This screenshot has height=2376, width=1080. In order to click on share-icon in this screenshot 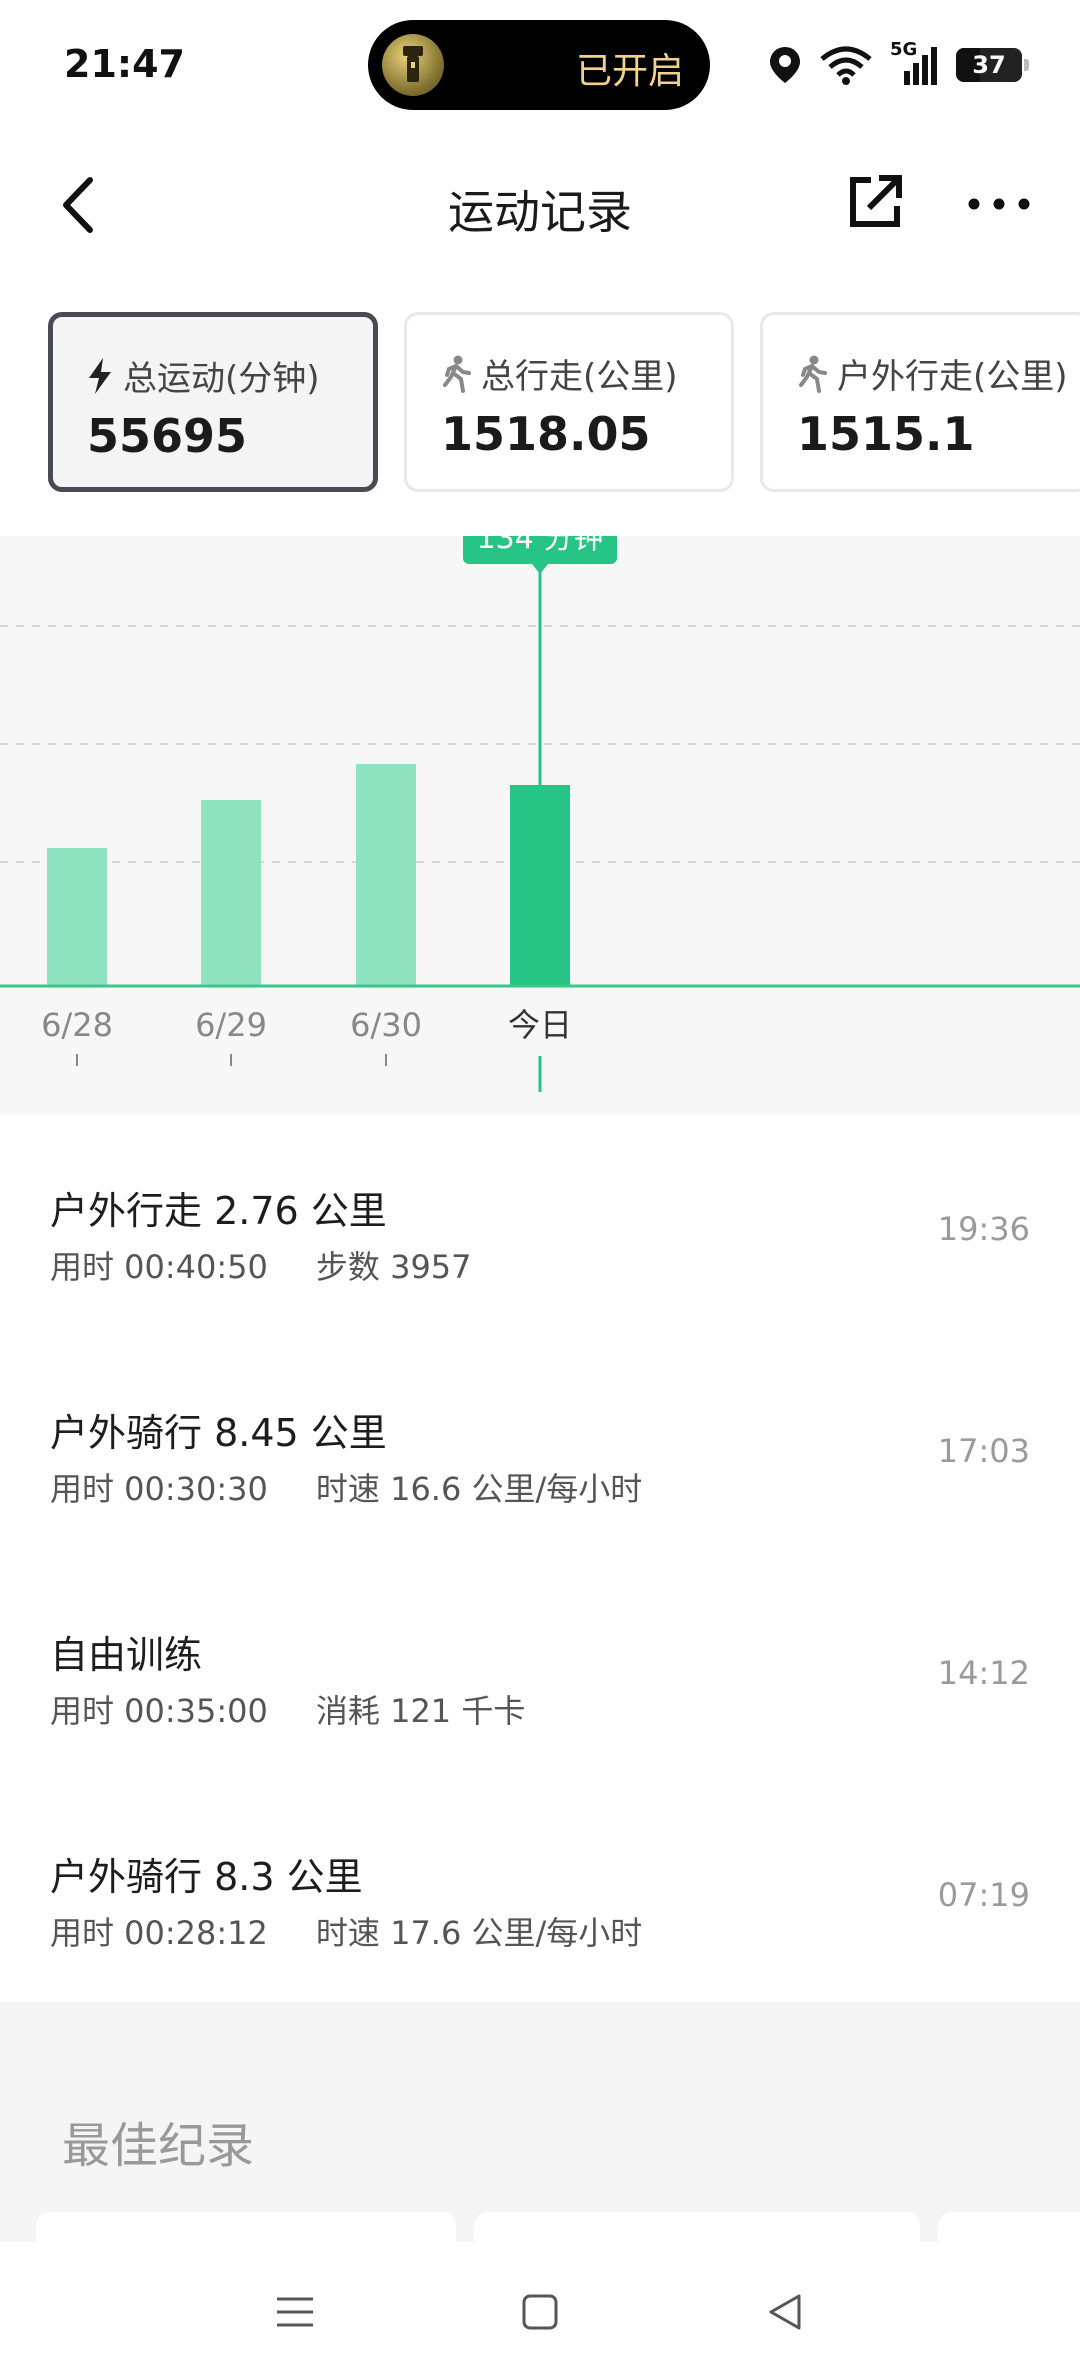, I will do `click(876, 201)`.